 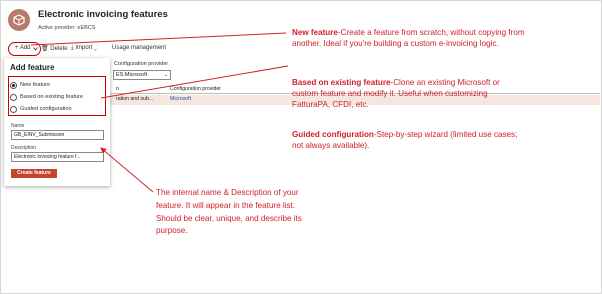 I want to click on create-feature-button: Create feature, so click(x=34, y=173).